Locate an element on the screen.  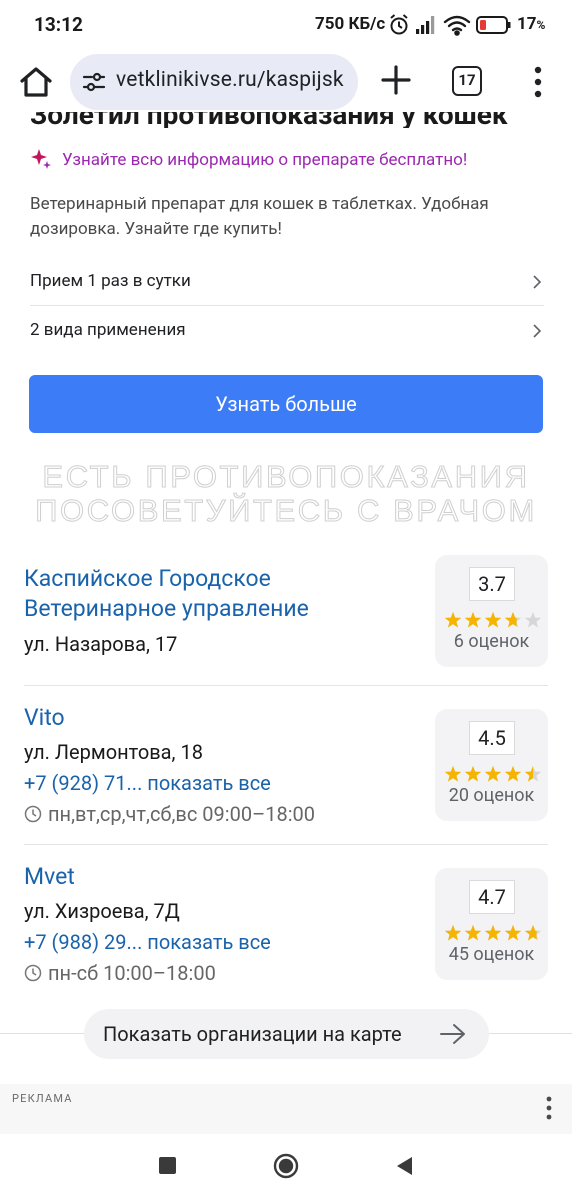
org-hours: пн-сб 10:00–18:00 is located at coordinates (120, 973).